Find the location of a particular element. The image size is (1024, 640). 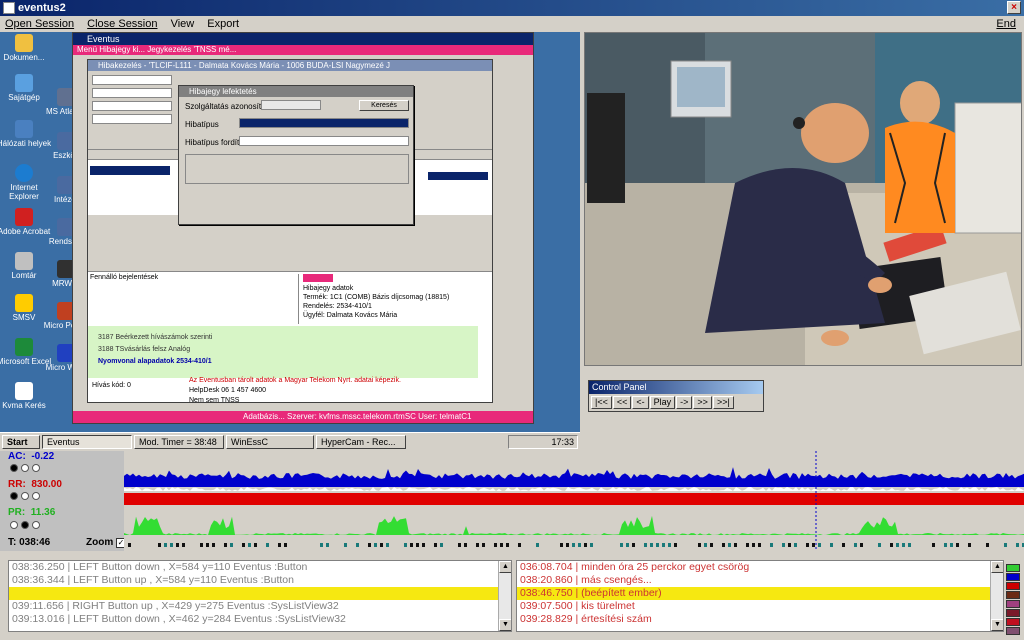

hibatipus-select is located at coordinates (324, 123).